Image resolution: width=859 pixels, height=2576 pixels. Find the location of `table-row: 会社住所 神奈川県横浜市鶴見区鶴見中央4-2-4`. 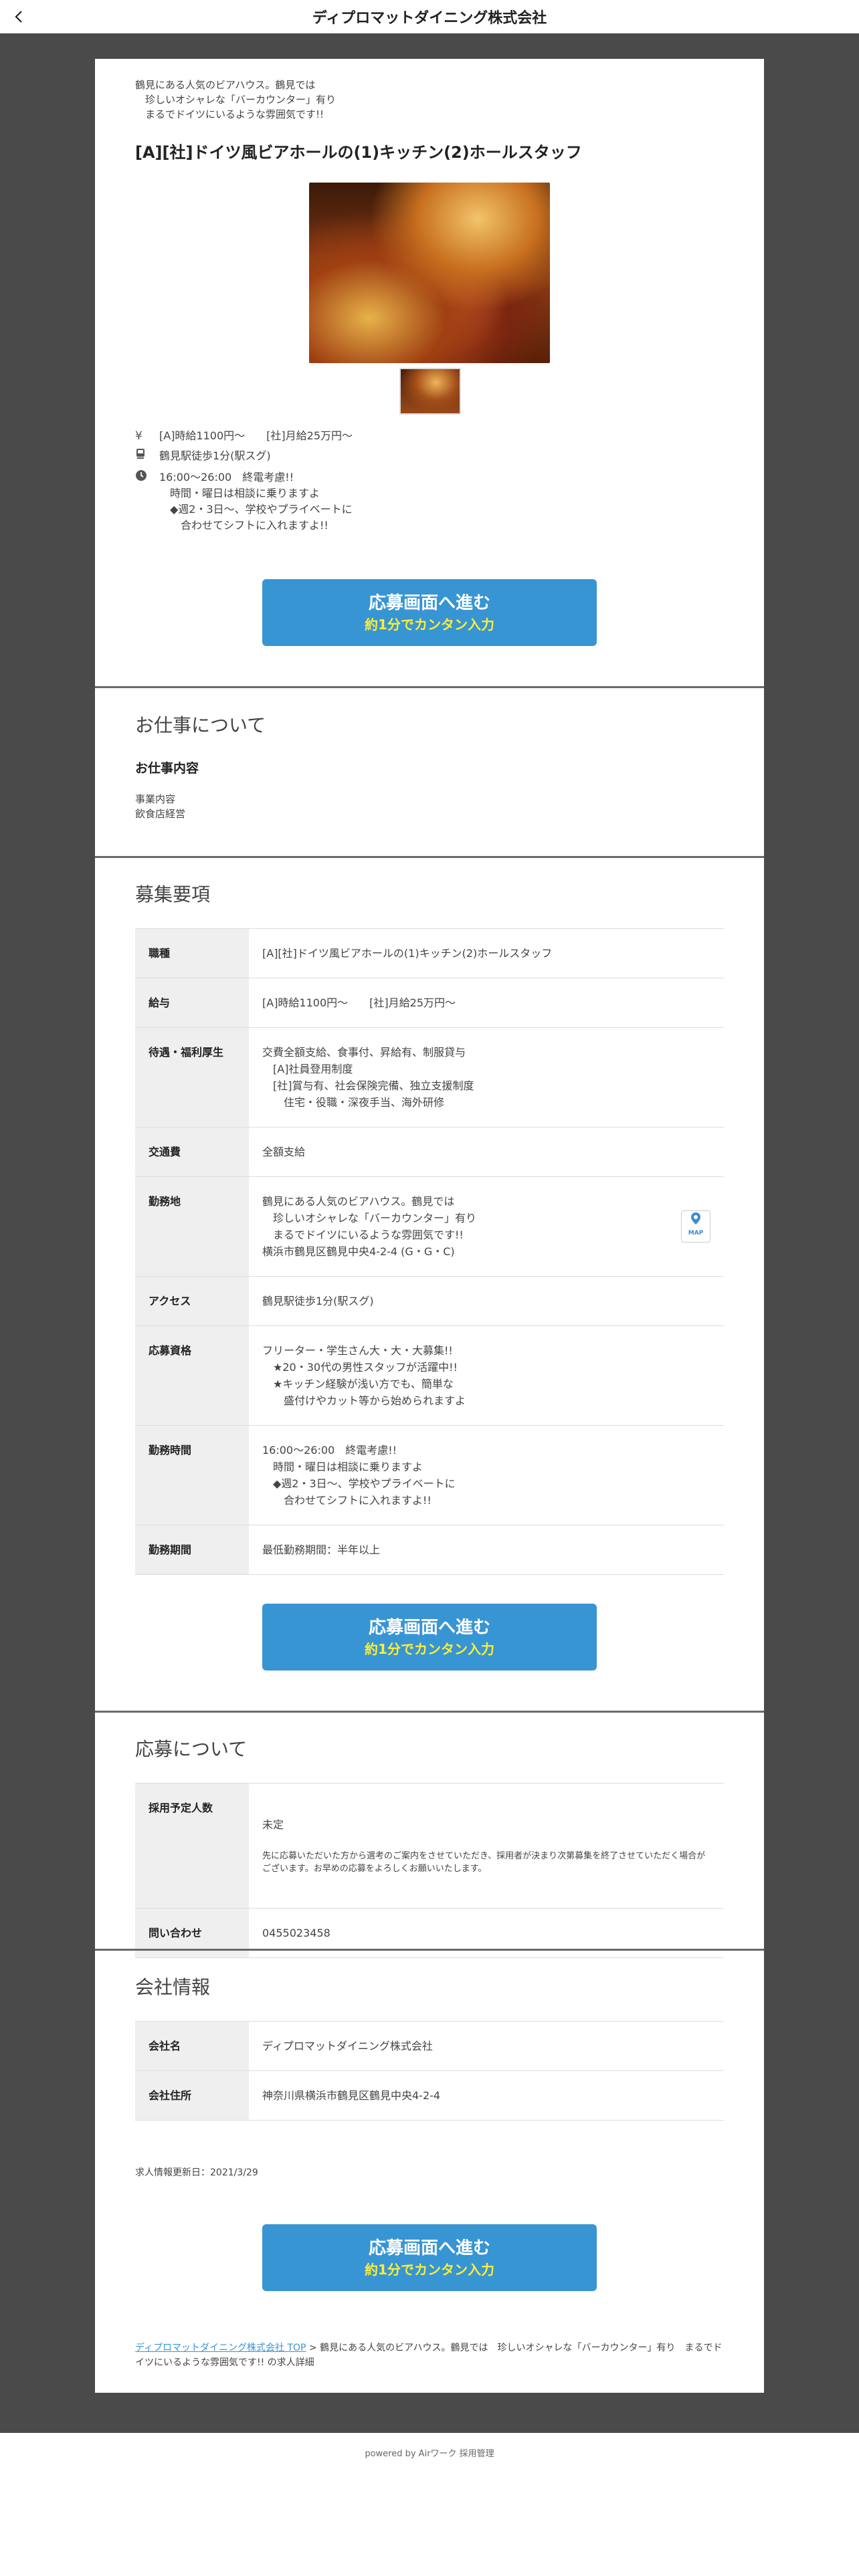

table-row: 会社住所 神奈川県横浜市鶴見区鶴見中央4-2-4 is located at coordinates (429, 2095).